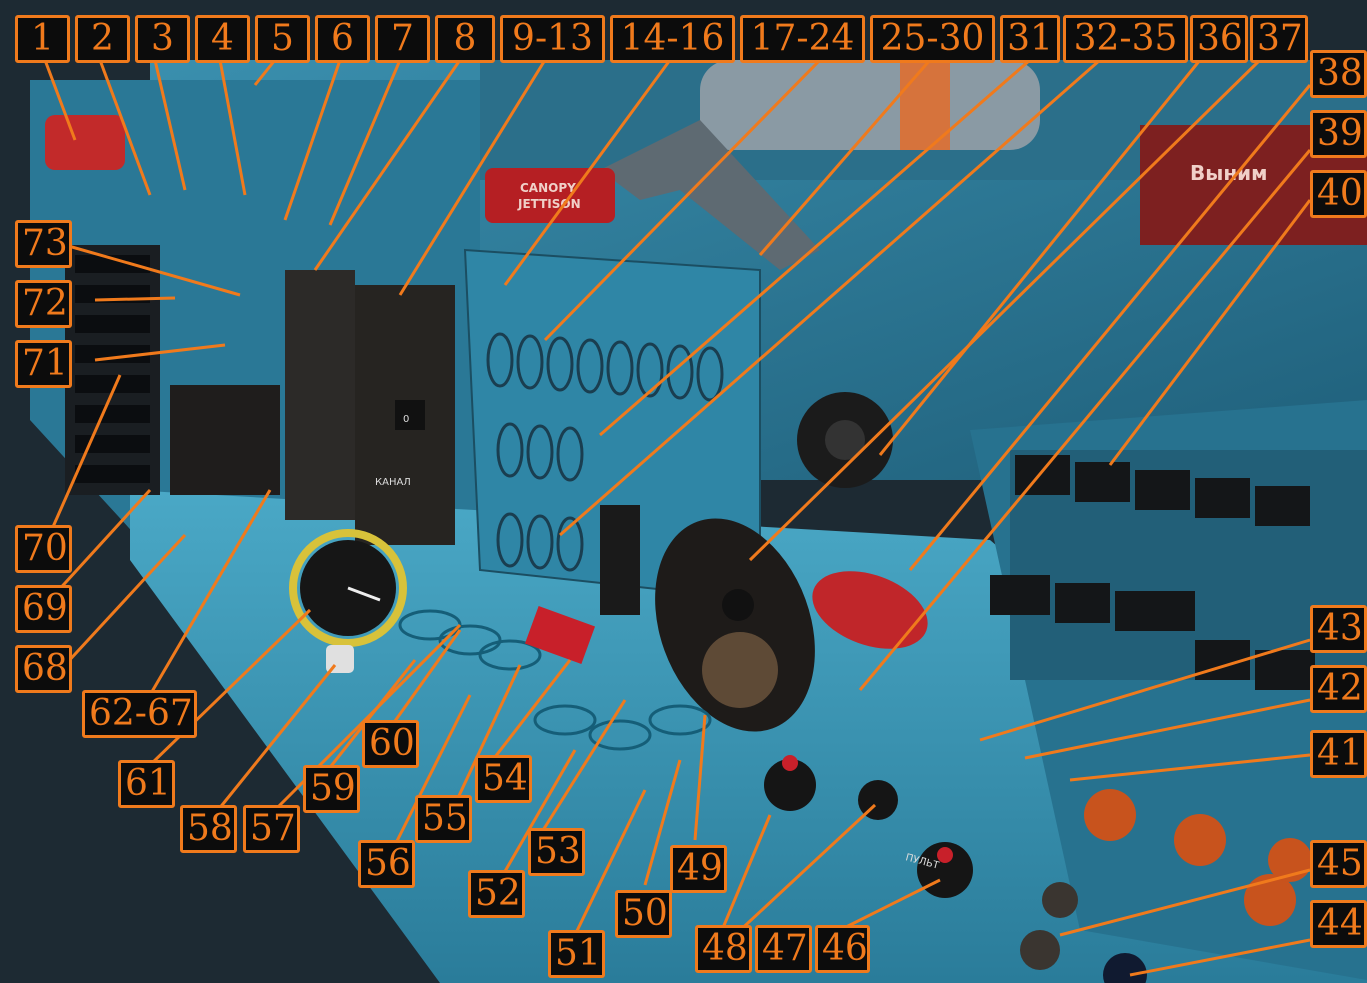  I want to click on callout-61: 61, so click(146, 784).